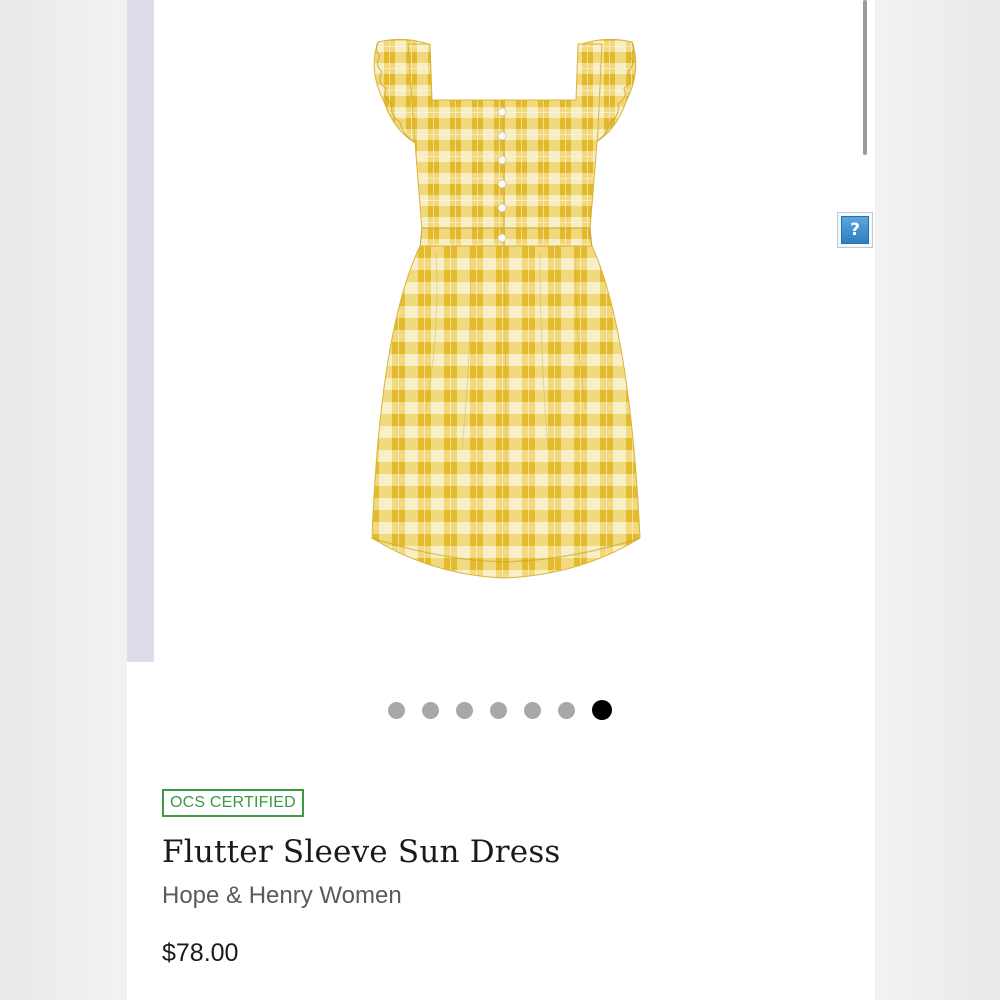 Image resolution: width=1000 pixels, height=1000 pixels. Describe the element at coordinates (200, 953) in the screenshot. I see `product-price: $78.00` at that location.